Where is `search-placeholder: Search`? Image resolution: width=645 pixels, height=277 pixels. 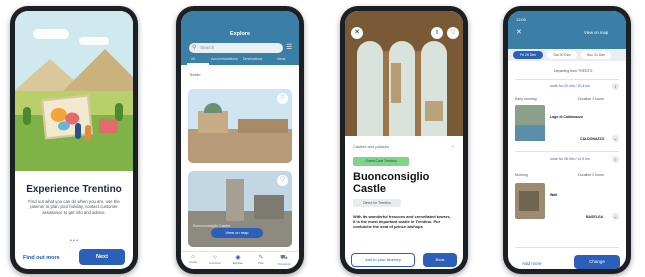
search-placeholder: Search is located at coordinates (207, 47).